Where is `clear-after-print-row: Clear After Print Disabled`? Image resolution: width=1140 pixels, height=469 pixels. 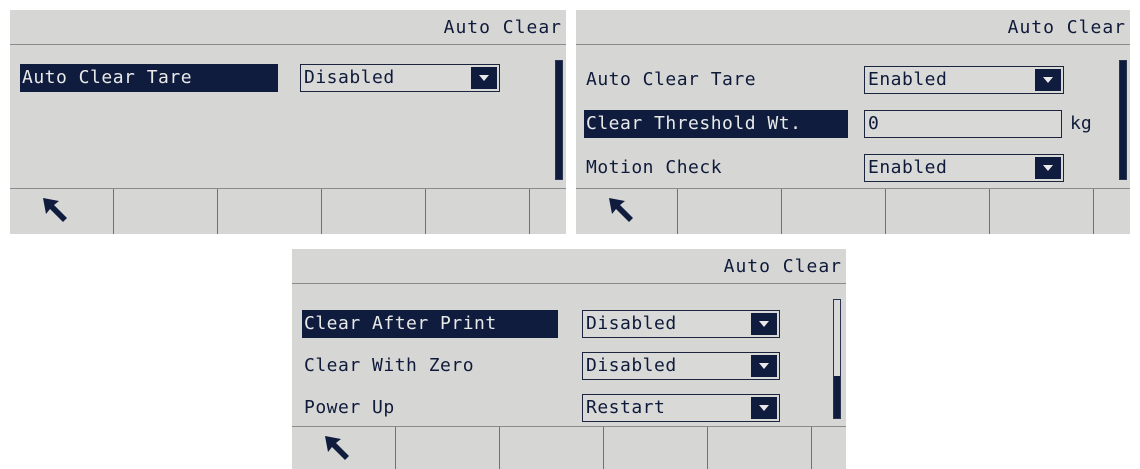
clear-after-print-row: Clear After Print Disabled is located at coordinates (562, 324).